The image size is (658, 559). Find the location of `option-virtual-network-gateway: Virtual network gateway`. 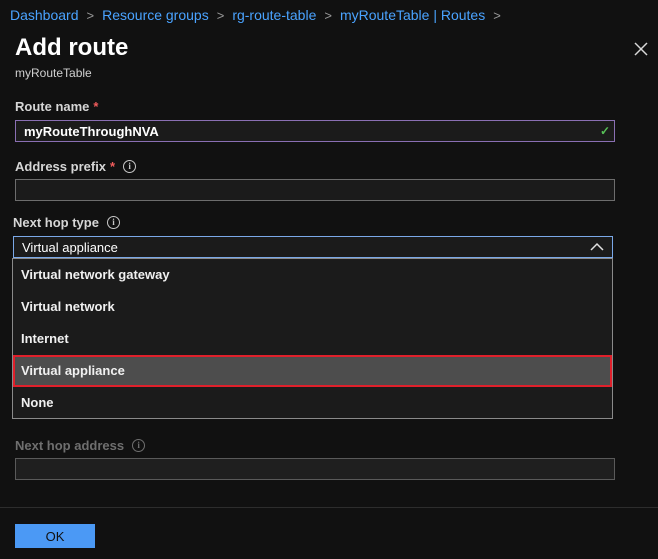

option-virtual-network-gateway: Virtual network gateway is located at coordinates (312, 275).